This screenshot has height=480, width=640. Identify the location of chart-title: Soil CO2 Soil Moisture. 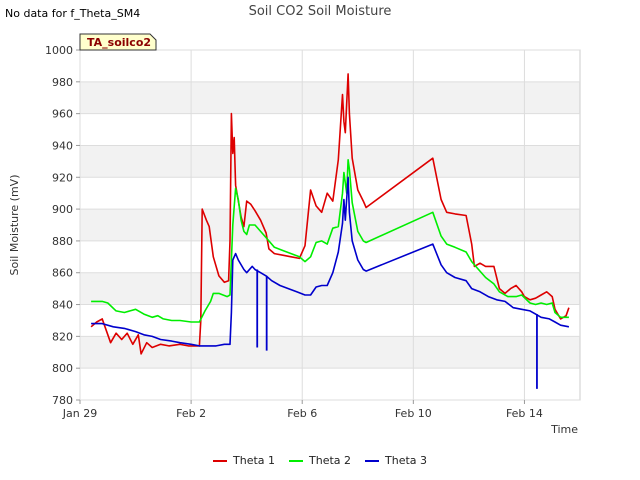
(320, 11).